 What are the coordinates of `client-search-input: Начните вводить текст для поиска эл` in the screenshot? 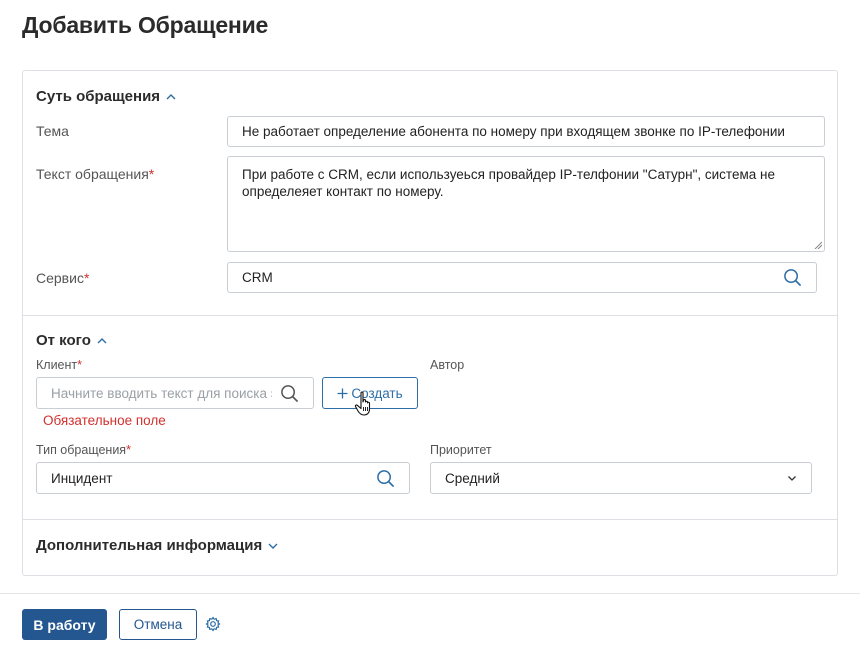 It's located at (175, 393).